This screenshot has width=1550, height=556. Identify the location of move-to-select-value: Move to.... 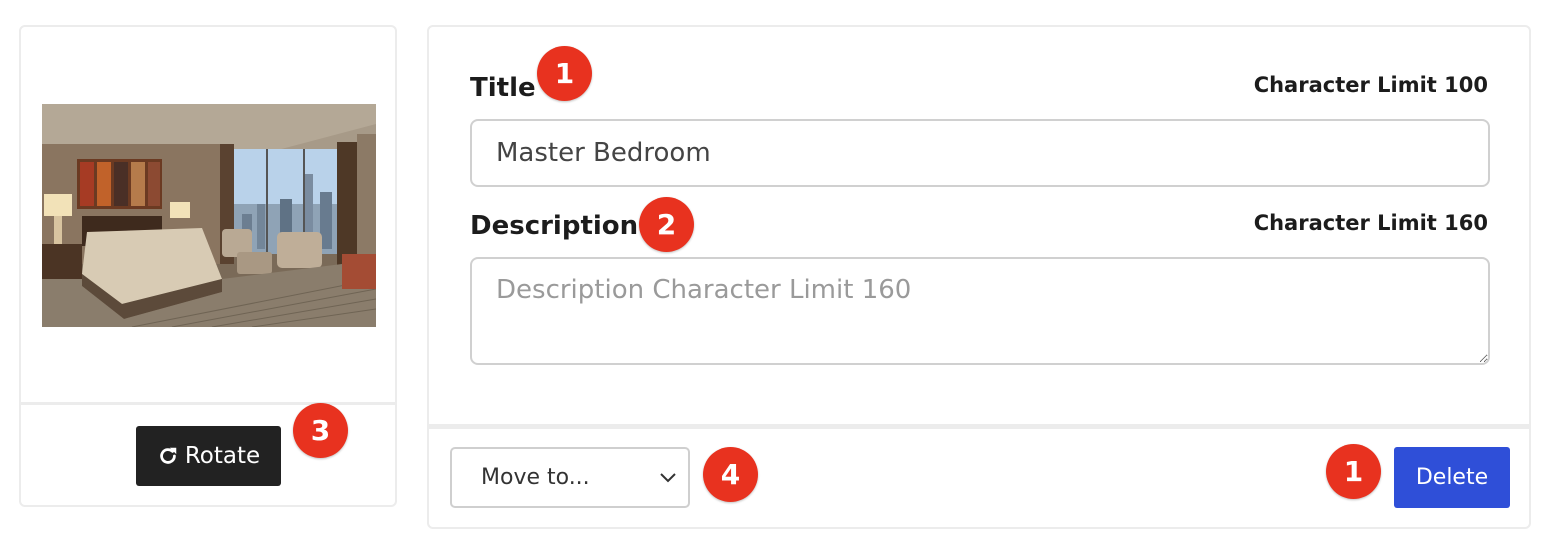
(535, 477).